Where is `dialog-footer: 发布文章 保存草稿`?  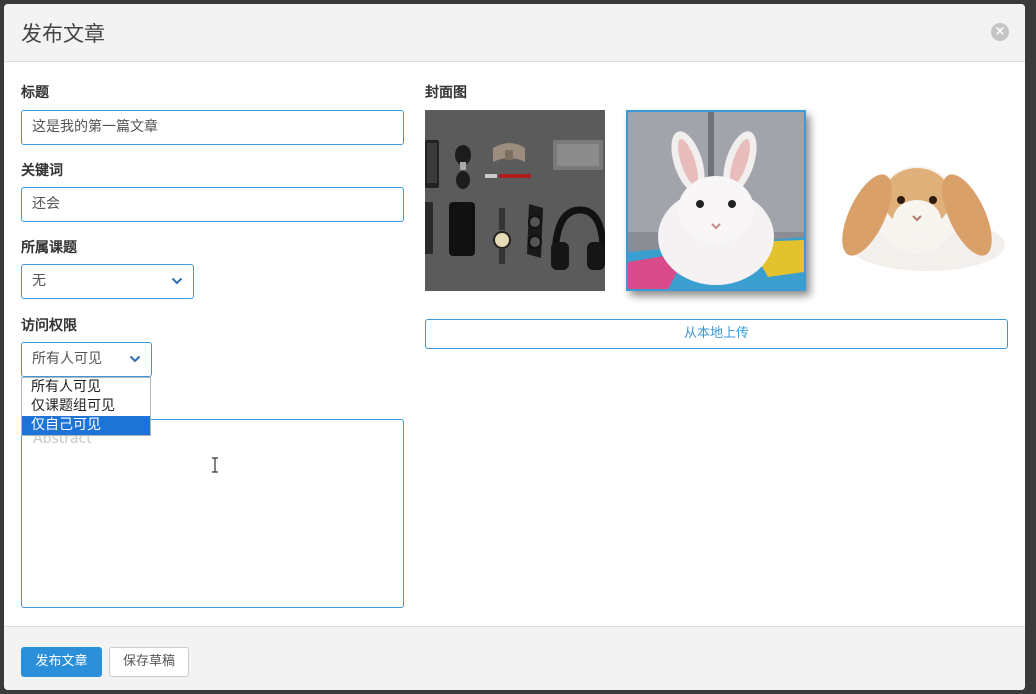 dialog-footer: 发布文章 保存草稿 is located at coordinates (514, 658).